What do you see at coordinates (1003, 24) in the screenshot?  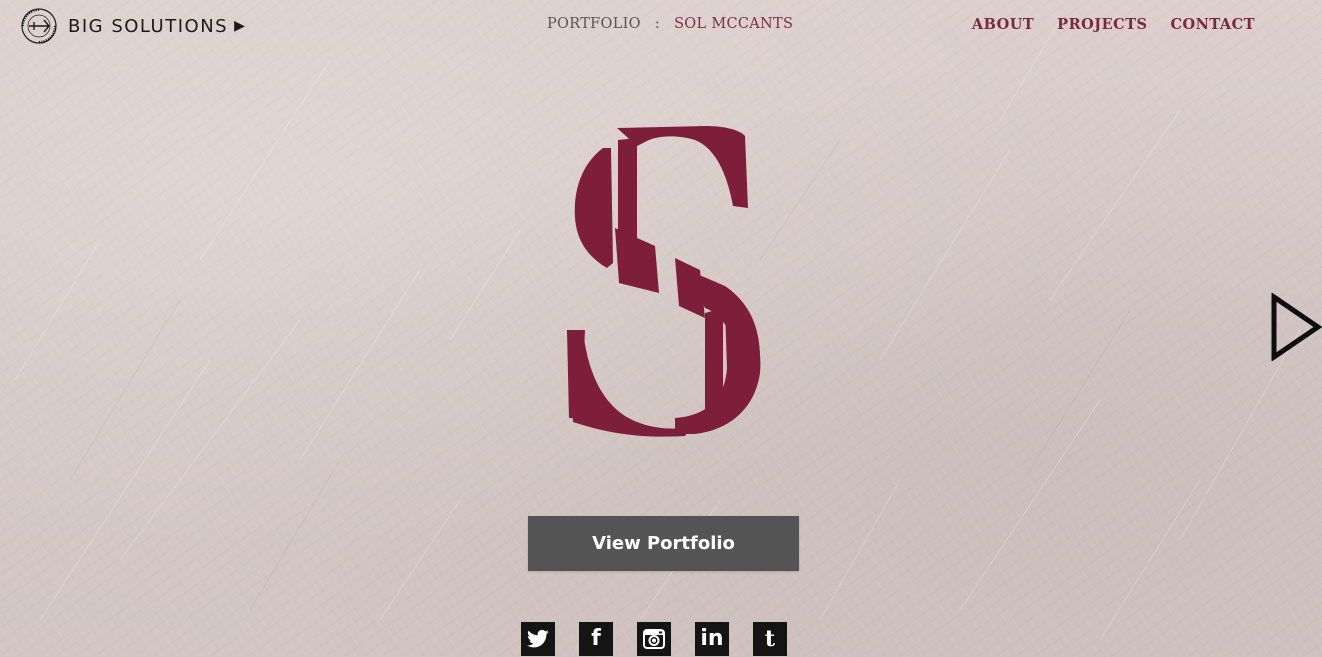 I see `nav-about: ABOUT` at bounding box center [1003, 24].